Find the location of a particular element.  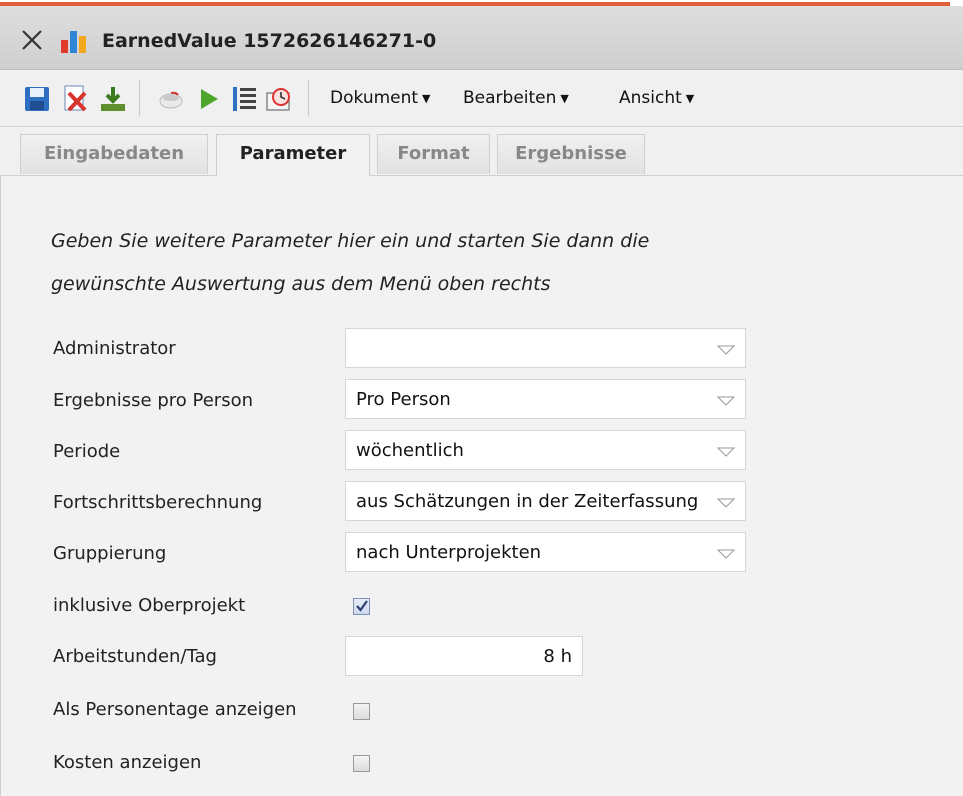

fortschritt-select: aus Schätzungen in der Zeiterfassung is located at coordinates (545, 501).